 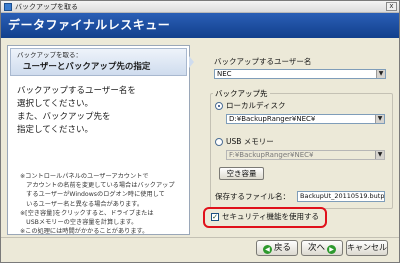 What do you see at coordinates (219, 142) in the screenshot?
I see `usb-memory-radio` at bounding box center [219, 142].